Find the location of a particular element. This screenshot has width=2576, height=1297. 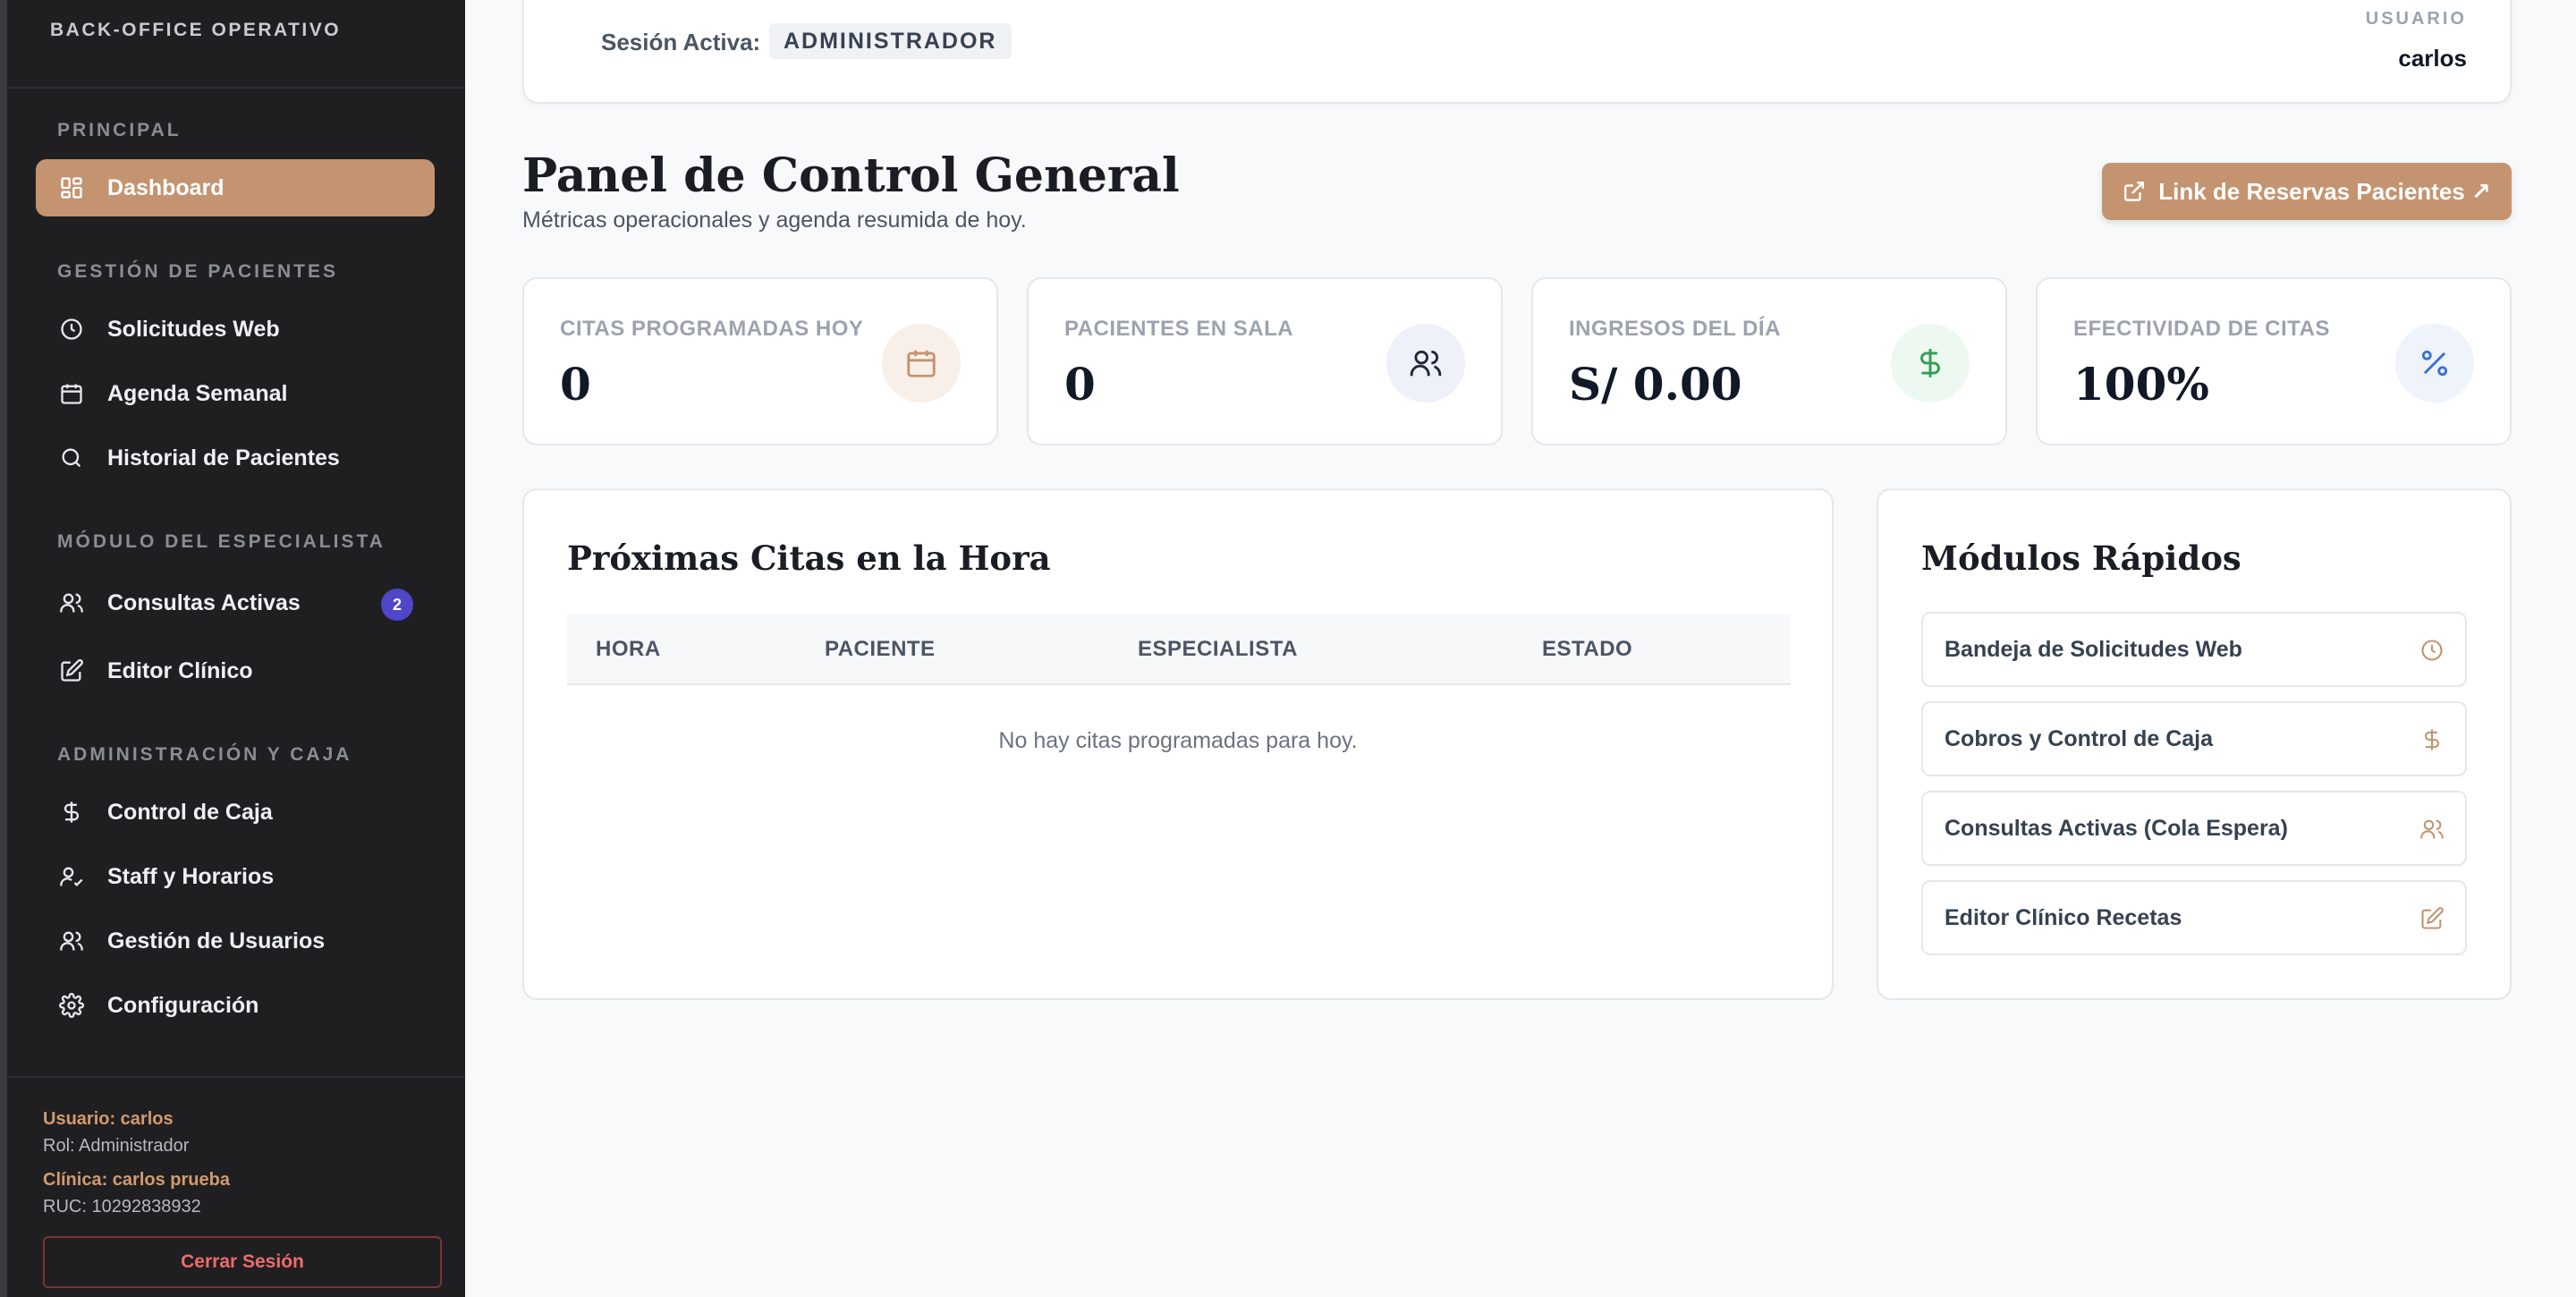

booking-link-button: Link de Reservas Pacientes ↗ is located at coordinates (2307, 191).